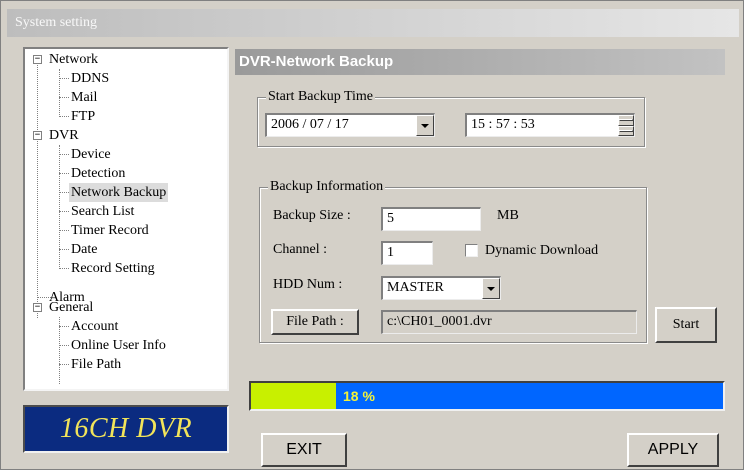 This screenshot has height=470, width=744. What do you see at coordinates (96, 364) in the screenshot?
I see `tree-item-file-path: File Path` at bounding box center [96, 364].